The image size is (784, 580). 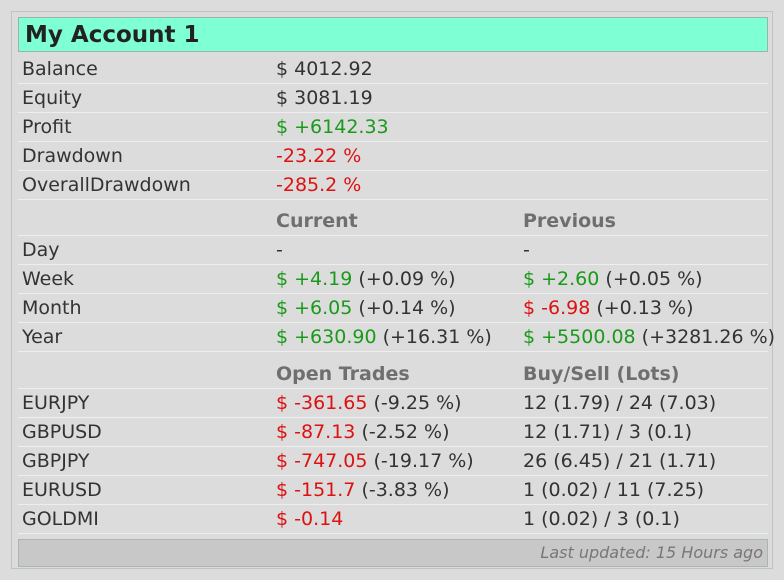 I want to click on trade-symbol: GBPJPY, so click(x=56, y=461).